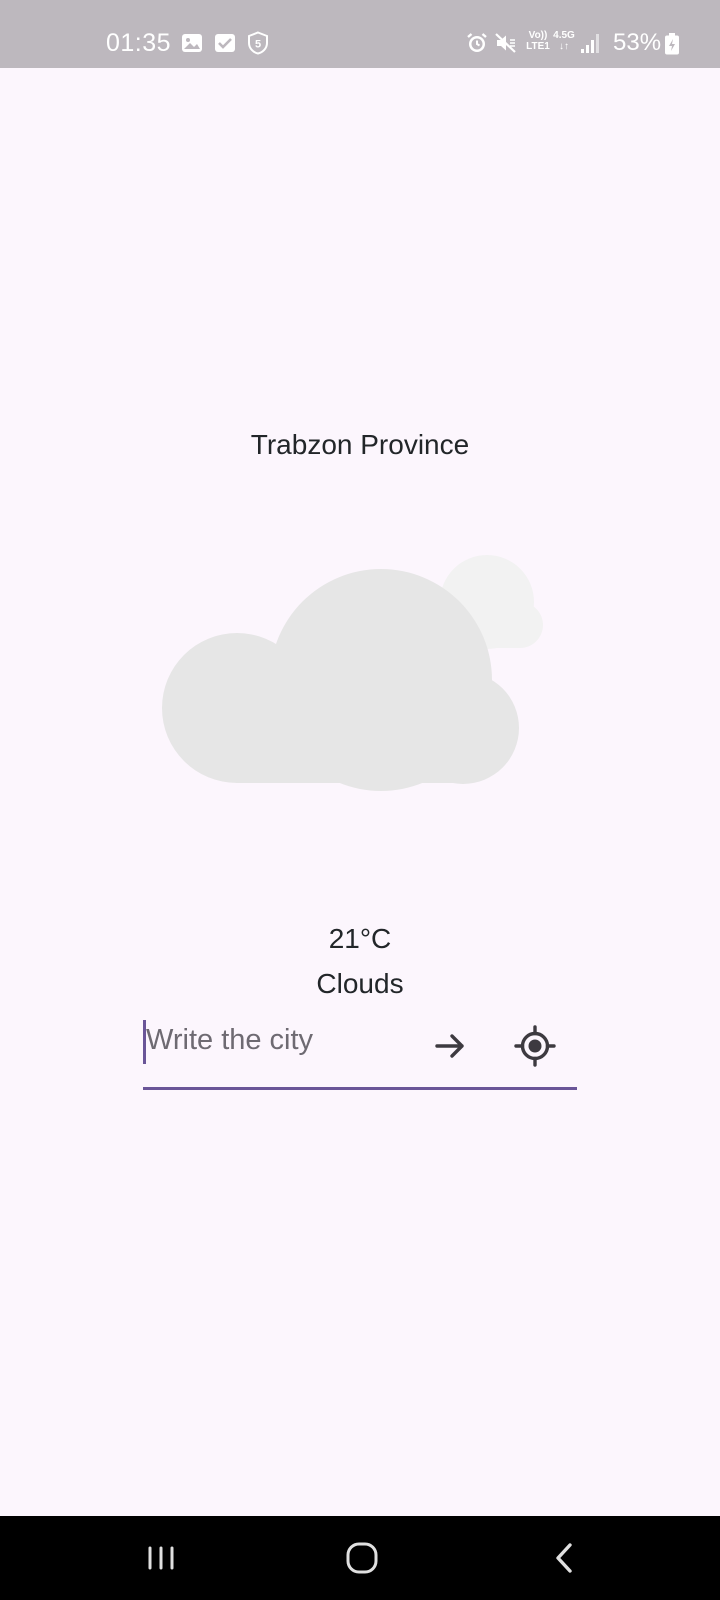  What do you see at coordinates (672, 44) in the screenshot?
I see `battery-icon` at bounding box center [672, 44].